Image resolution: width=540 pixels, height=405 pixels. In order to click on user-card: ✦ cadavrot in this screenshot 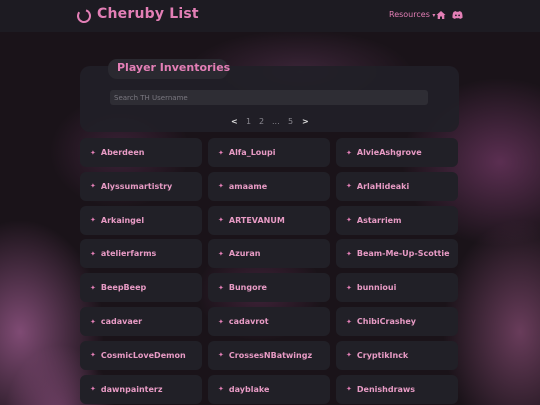, I will do `click(269, 321)`.